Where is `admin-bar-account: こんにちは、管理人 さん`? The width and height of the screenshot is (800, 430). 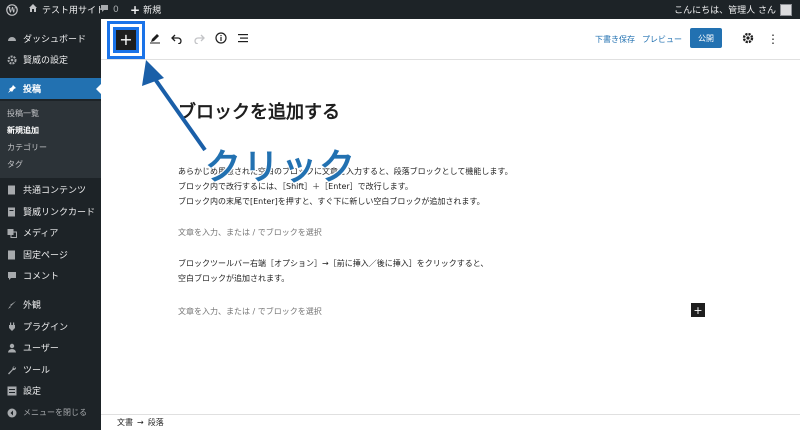 admin-bar-account: こんにちは、管理人 さん is located at coordinates (733, 9).